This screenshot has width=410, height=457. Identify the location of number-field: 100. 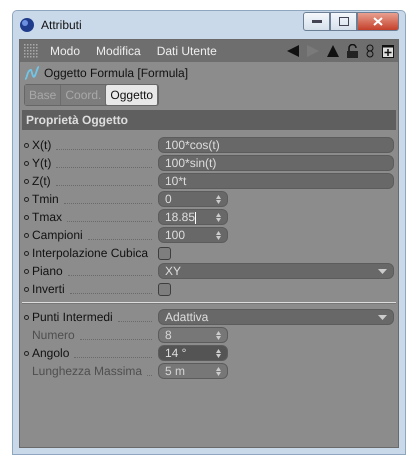
(193, 235).